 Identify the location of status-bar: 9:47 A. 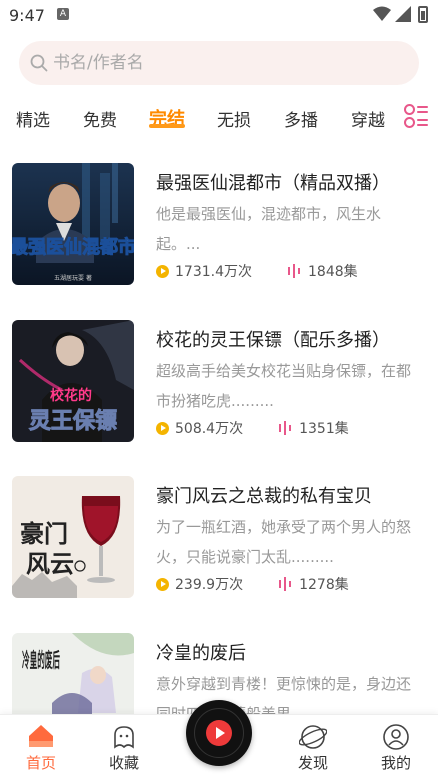
(219, 15).